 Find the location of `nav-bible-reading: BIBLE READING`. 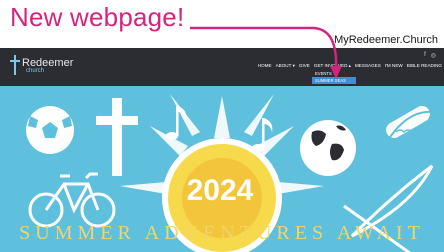

nav-bible-reading: BIBLE READING is located at coordinates (424, 66).